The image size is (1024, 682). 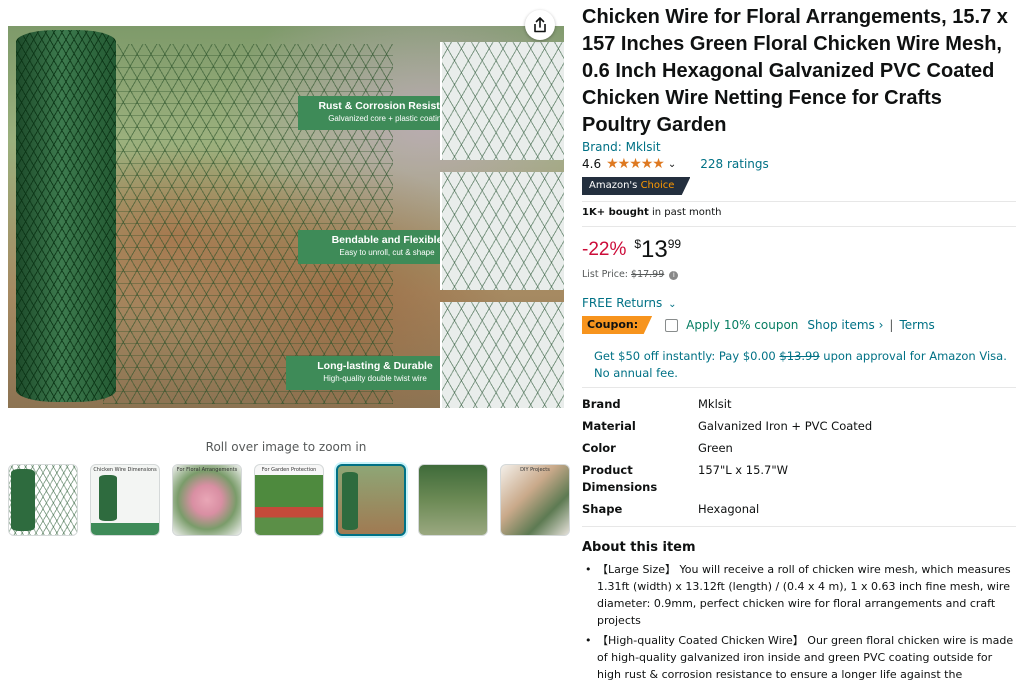 I want to click on spec-row-color: Color Green, so click(x=799, y=448).